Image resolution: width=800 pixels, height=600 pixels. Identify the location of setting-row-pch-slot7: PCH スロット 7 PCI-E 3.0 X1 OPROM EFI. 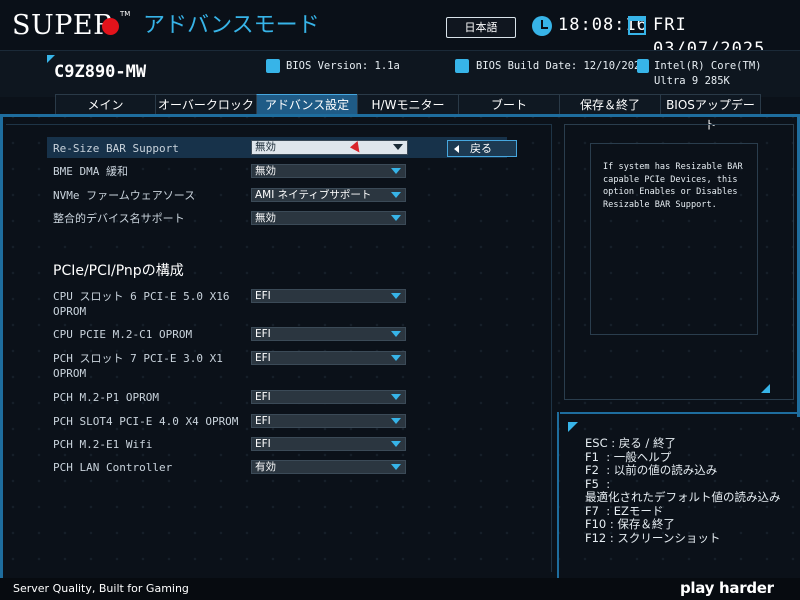
(277, 366).